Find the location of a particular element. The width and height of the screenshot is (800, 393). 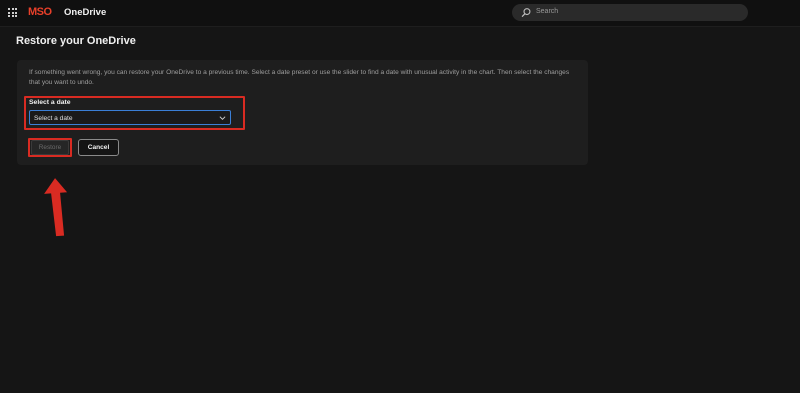

date-select-value: Select a date is located at coordinates (53, 118).